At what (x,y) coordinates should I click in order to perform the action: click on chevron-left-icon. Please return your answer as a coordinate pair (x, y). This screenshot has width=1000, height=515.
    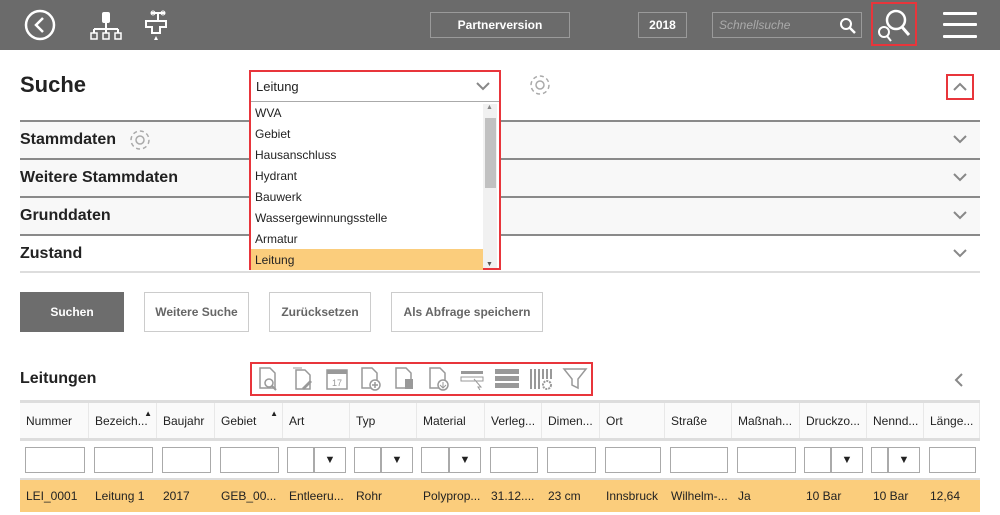
    Looking at the image, I should click on (959, 380).